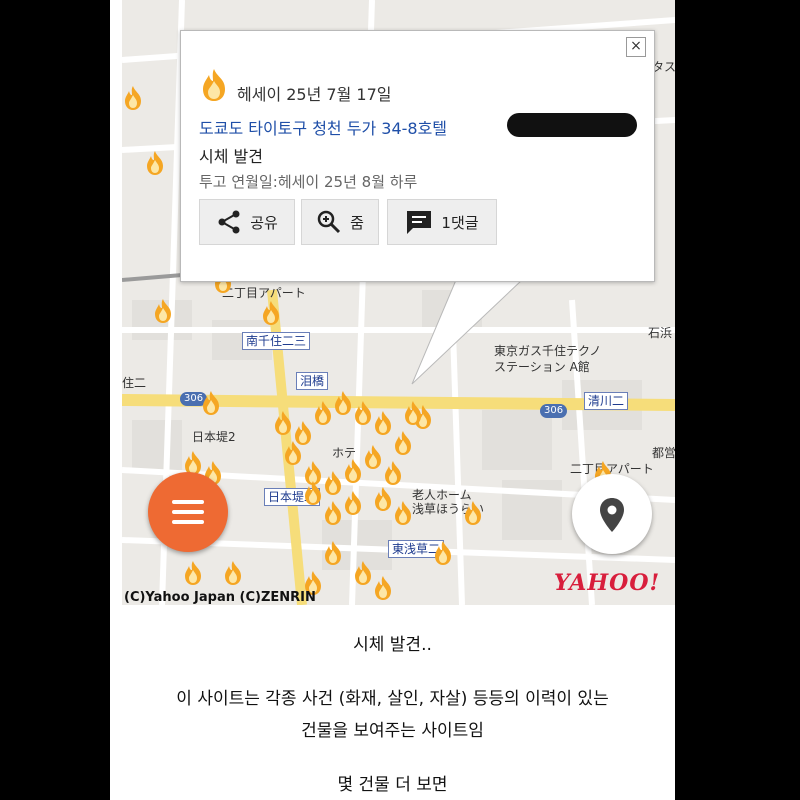 This screenshot has height=800, width=800. What do you see at coordinates (607, 583) in the screenshot?
I see `yahoo-logo: YAHOO!` at bounding box center [607, 583].